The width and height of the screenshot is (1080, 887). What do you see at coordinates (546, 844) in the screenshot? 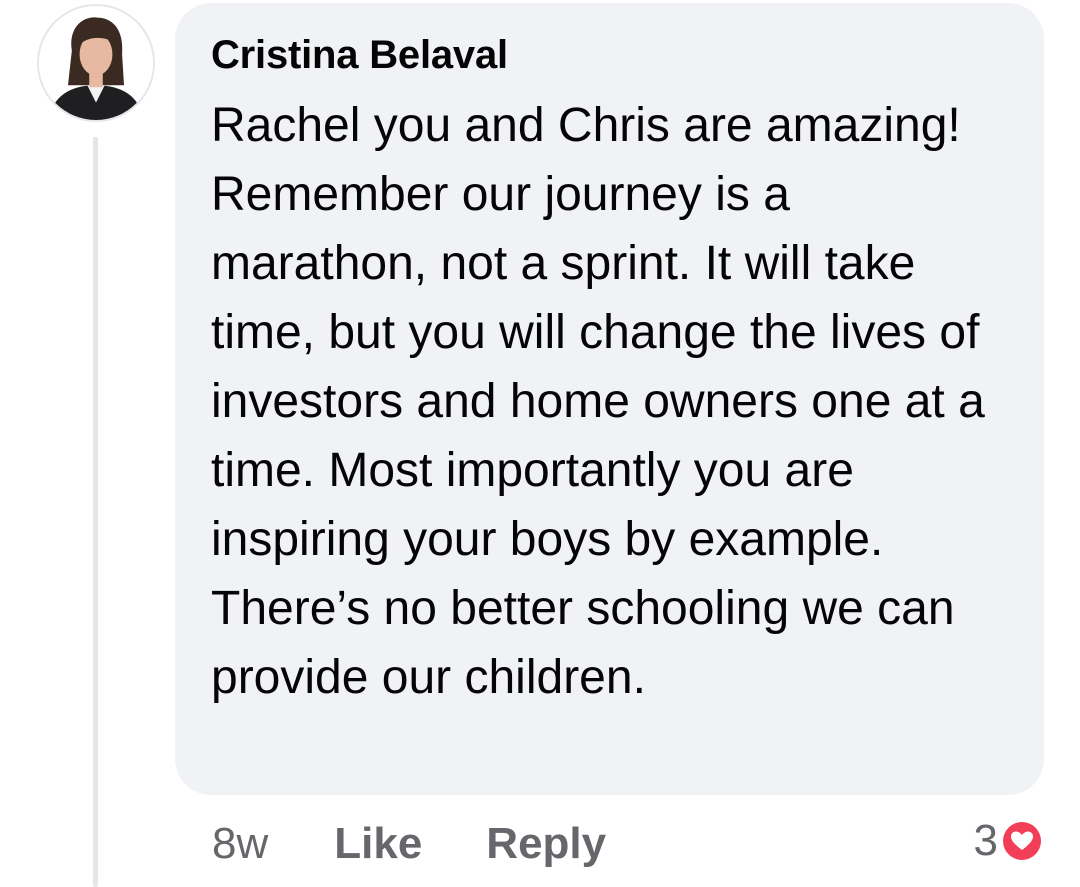
I see `reply-button: Reply` at bounding box center [546, 844].